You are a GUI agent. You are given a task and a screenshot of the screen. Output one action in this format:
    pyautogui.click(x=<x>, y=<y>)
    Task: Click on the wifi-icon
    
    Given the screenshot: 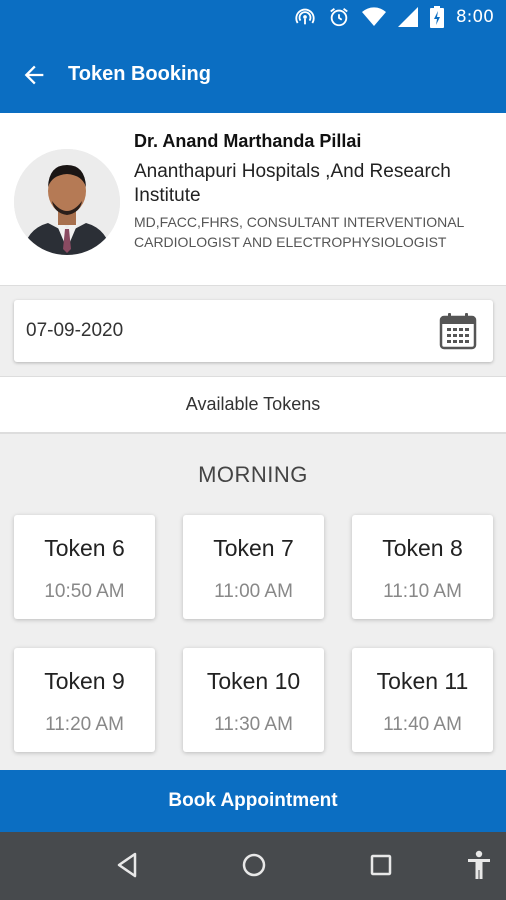 What is the action you would take?
    pyautogui.click(x=373, y=17)
    